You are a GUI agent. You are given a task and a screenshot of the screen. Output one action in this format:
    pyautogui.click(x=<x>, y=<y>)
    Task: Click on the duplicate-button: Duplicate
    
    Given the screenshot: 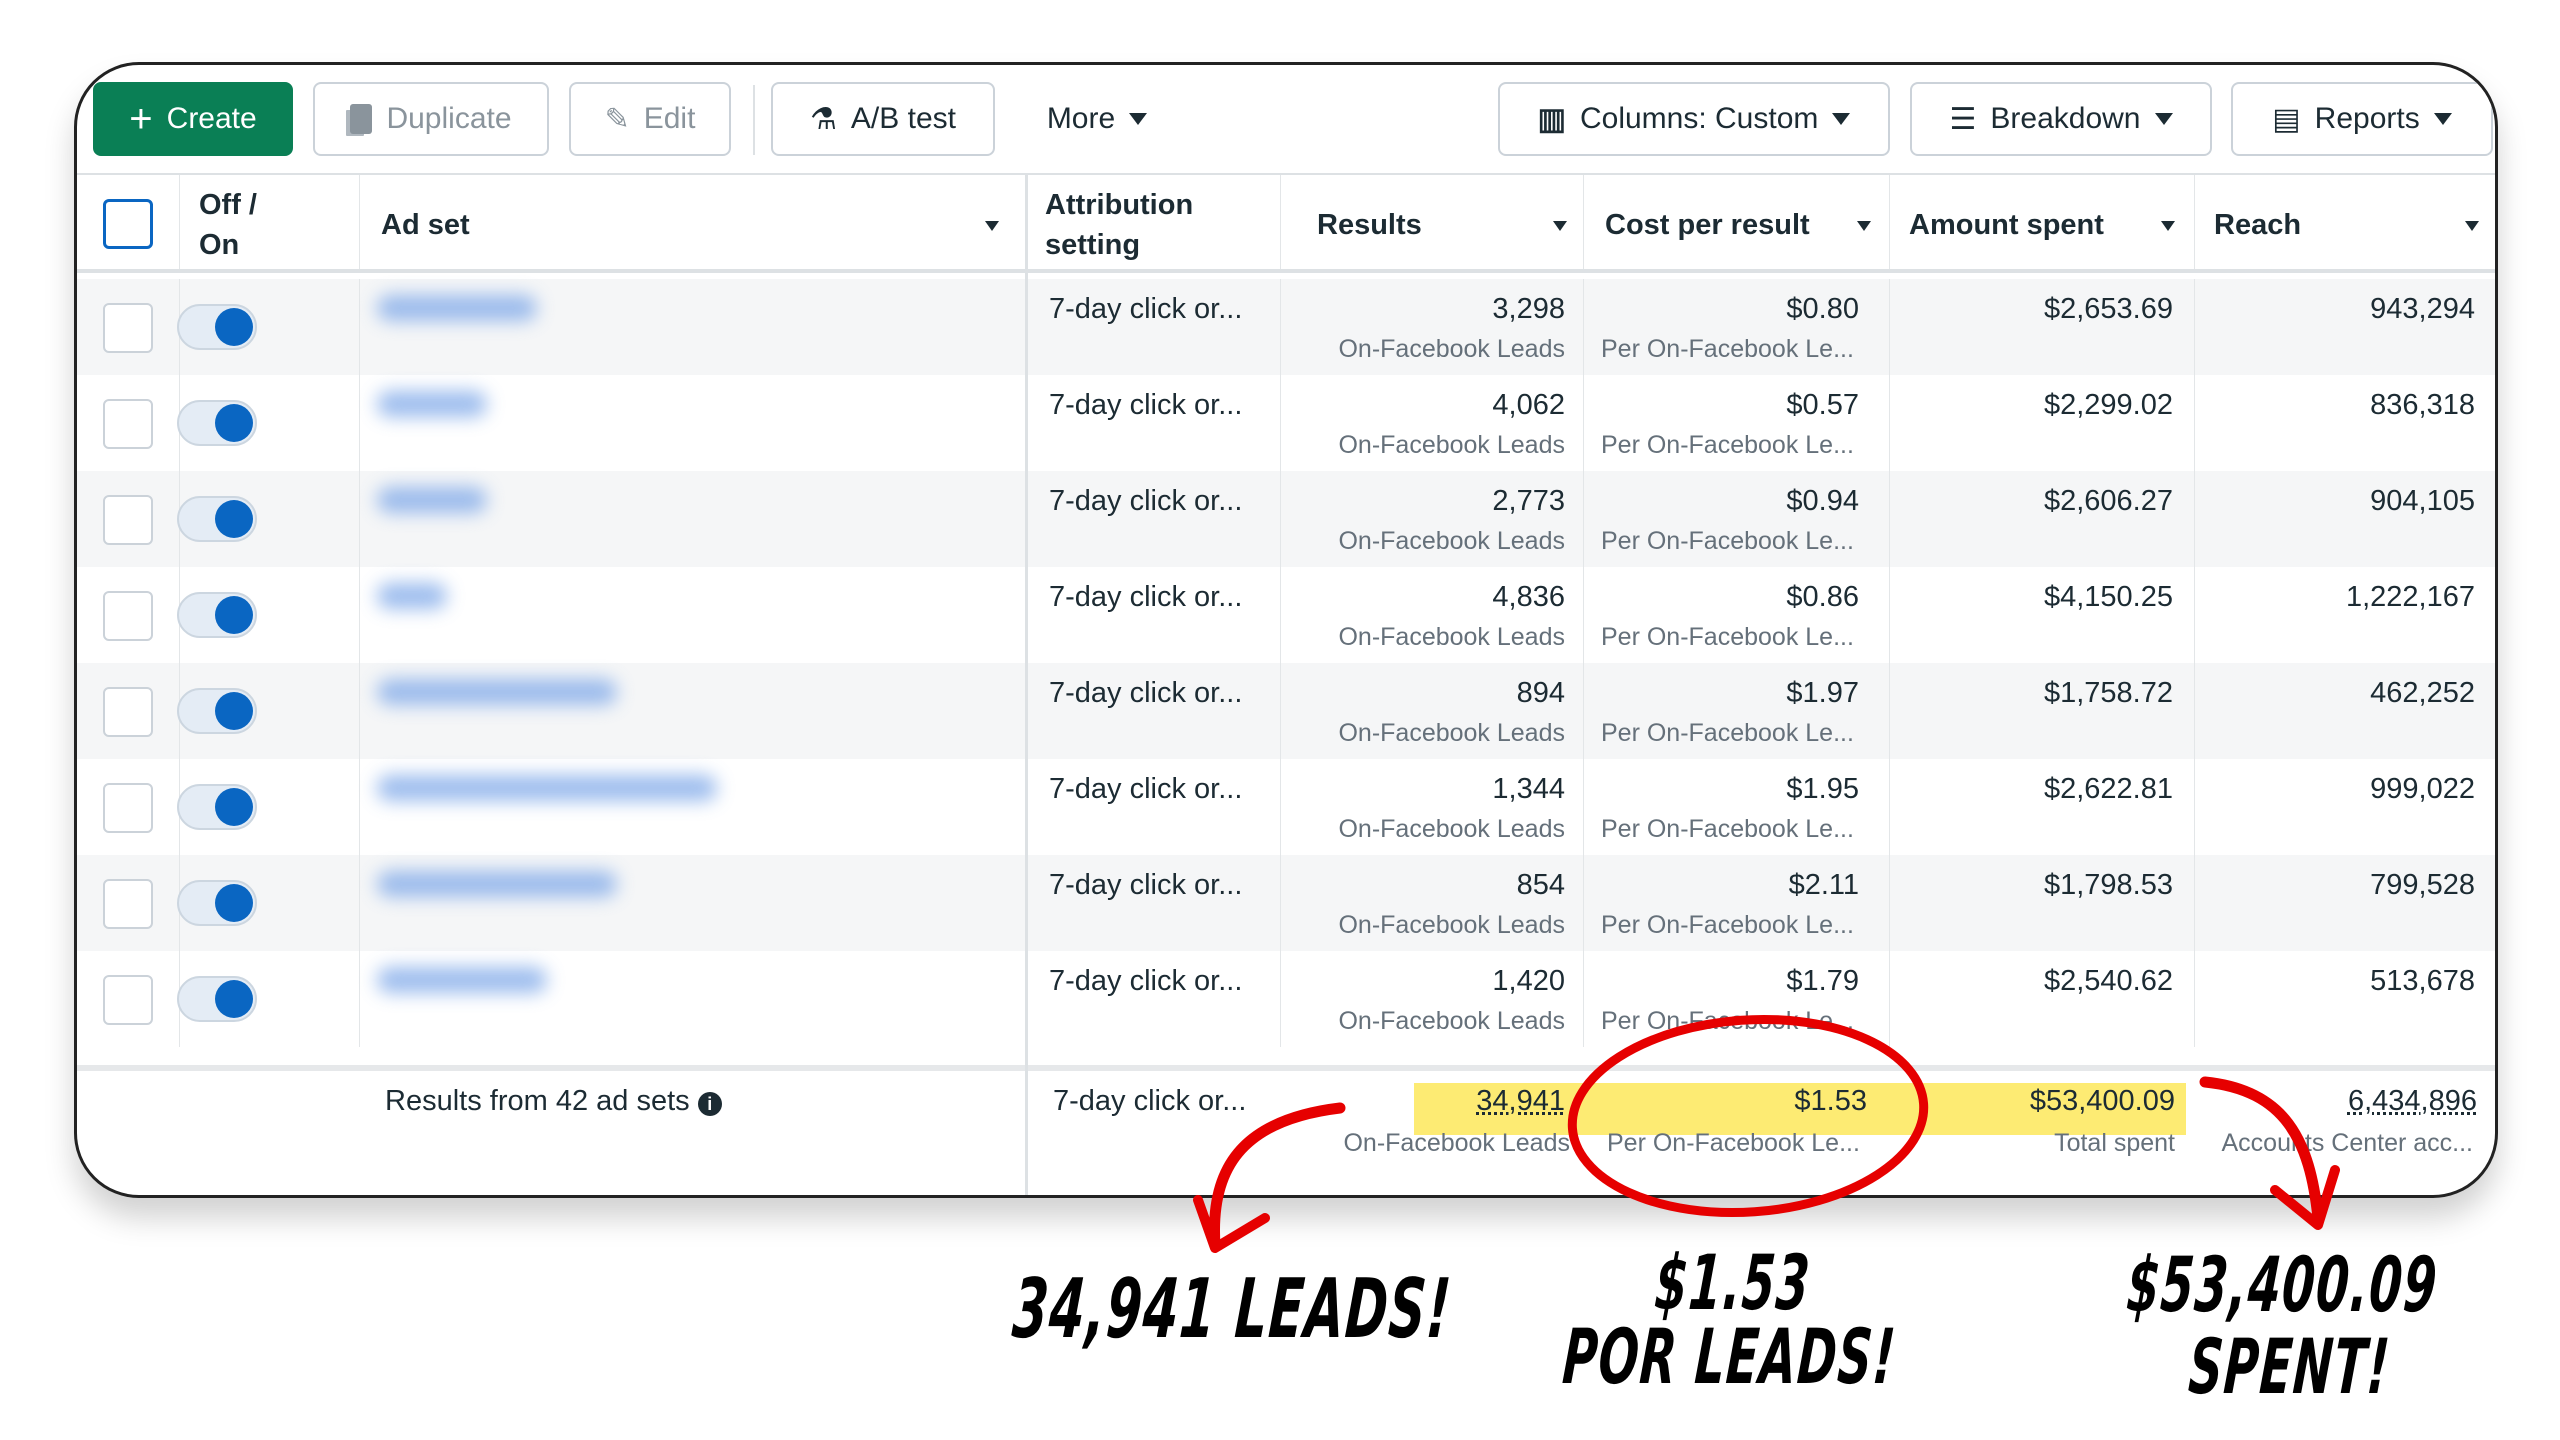 What is the action you would take?
    pyautogui.click(x=431, y=119)
    